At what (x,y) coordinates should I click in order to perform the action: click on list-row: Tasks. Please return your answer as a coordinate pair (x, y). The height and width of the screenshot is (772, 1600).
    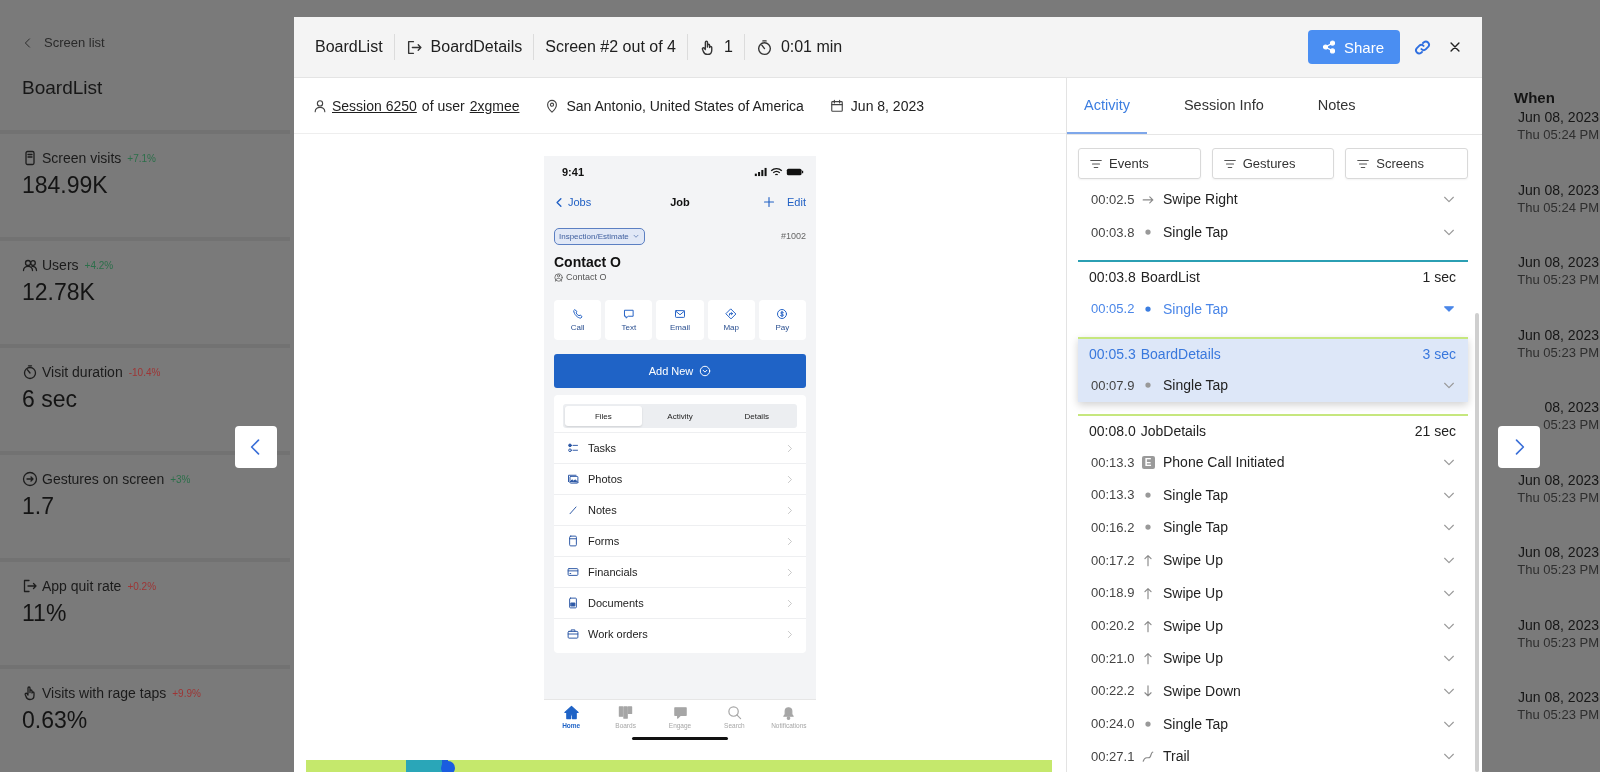
    Looking at the image, I should click on (680, 447).